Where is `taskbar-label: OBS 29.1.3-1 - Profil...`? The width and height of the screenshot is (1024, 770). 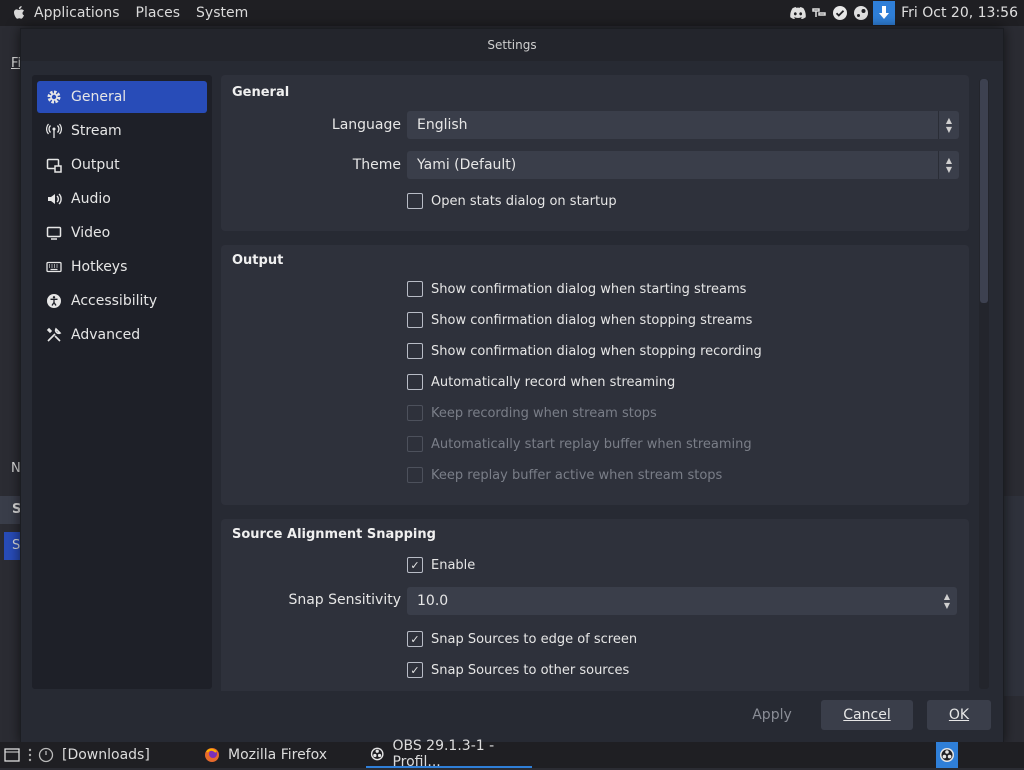
taskbar-label: OBS 29.1.3-1 - Profil... is located at coordinates (443, 754).